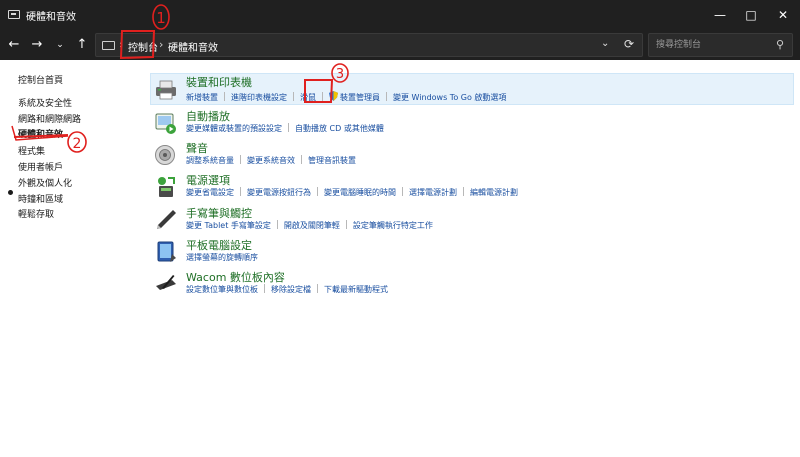 The width and height of the screenshot is (800, 457). I want to click on category-title: 自動播放, so click(208, 116).